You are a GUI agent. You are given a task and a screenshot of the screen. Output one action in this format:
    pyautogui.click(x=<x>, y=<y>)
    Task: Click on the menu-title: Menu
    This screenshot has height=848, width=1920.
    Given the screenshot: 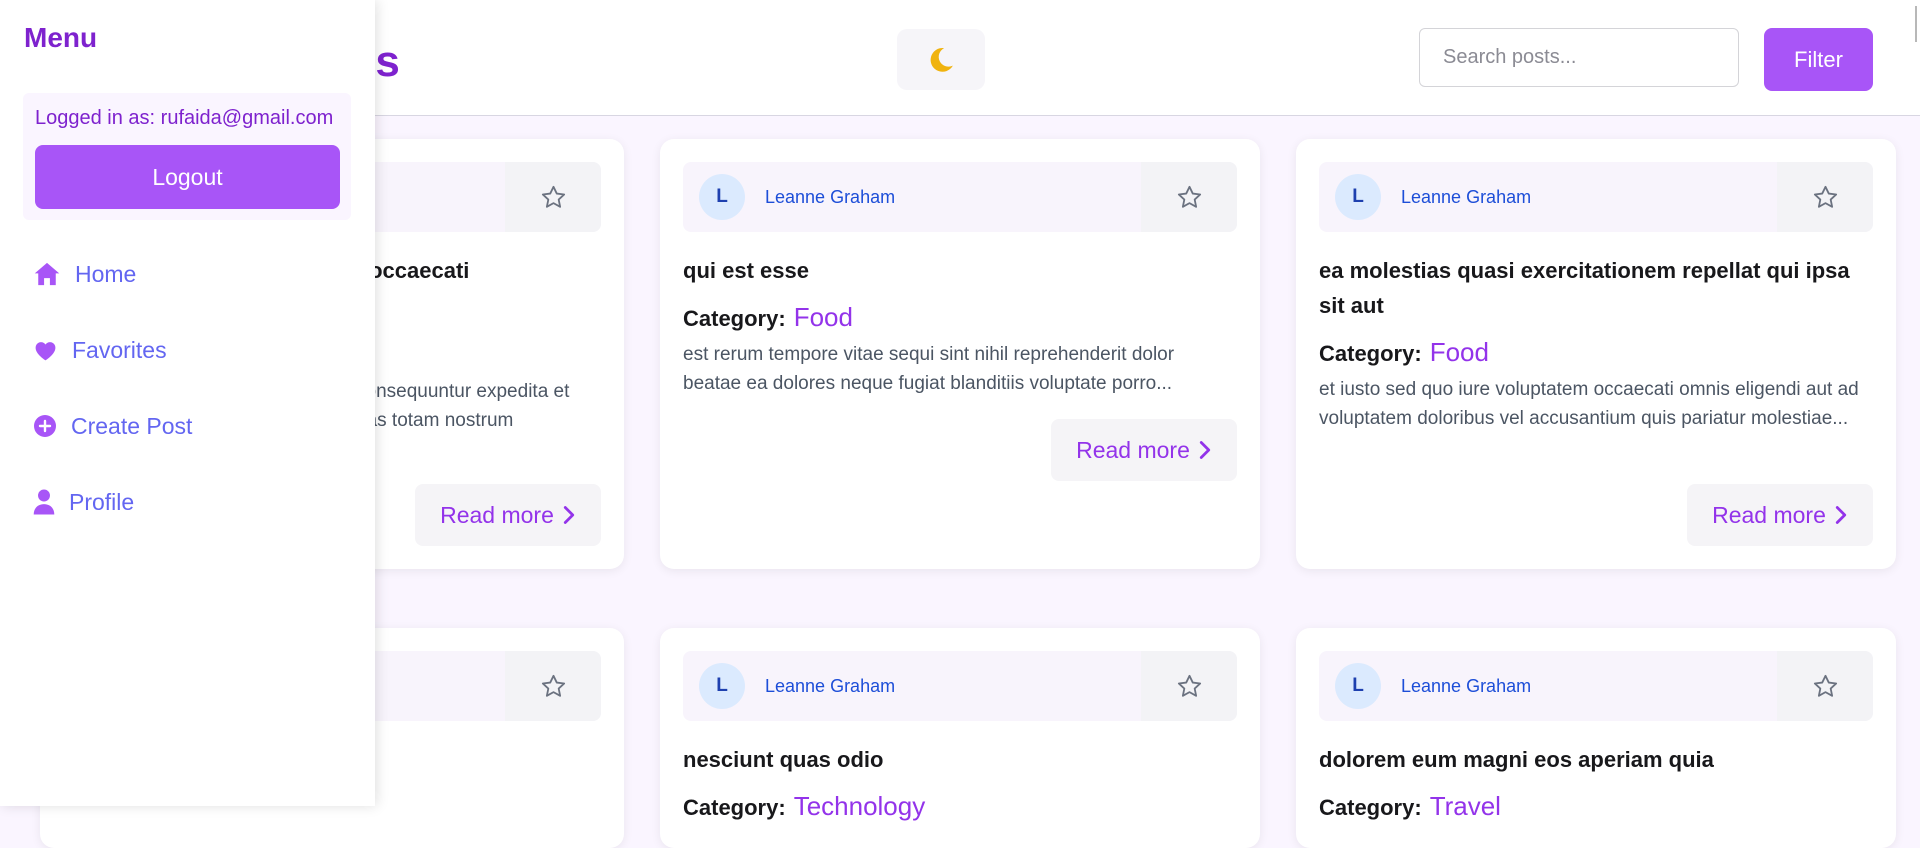 What is the action you would take?
    pyautogui.click(x=61, y=37)
    